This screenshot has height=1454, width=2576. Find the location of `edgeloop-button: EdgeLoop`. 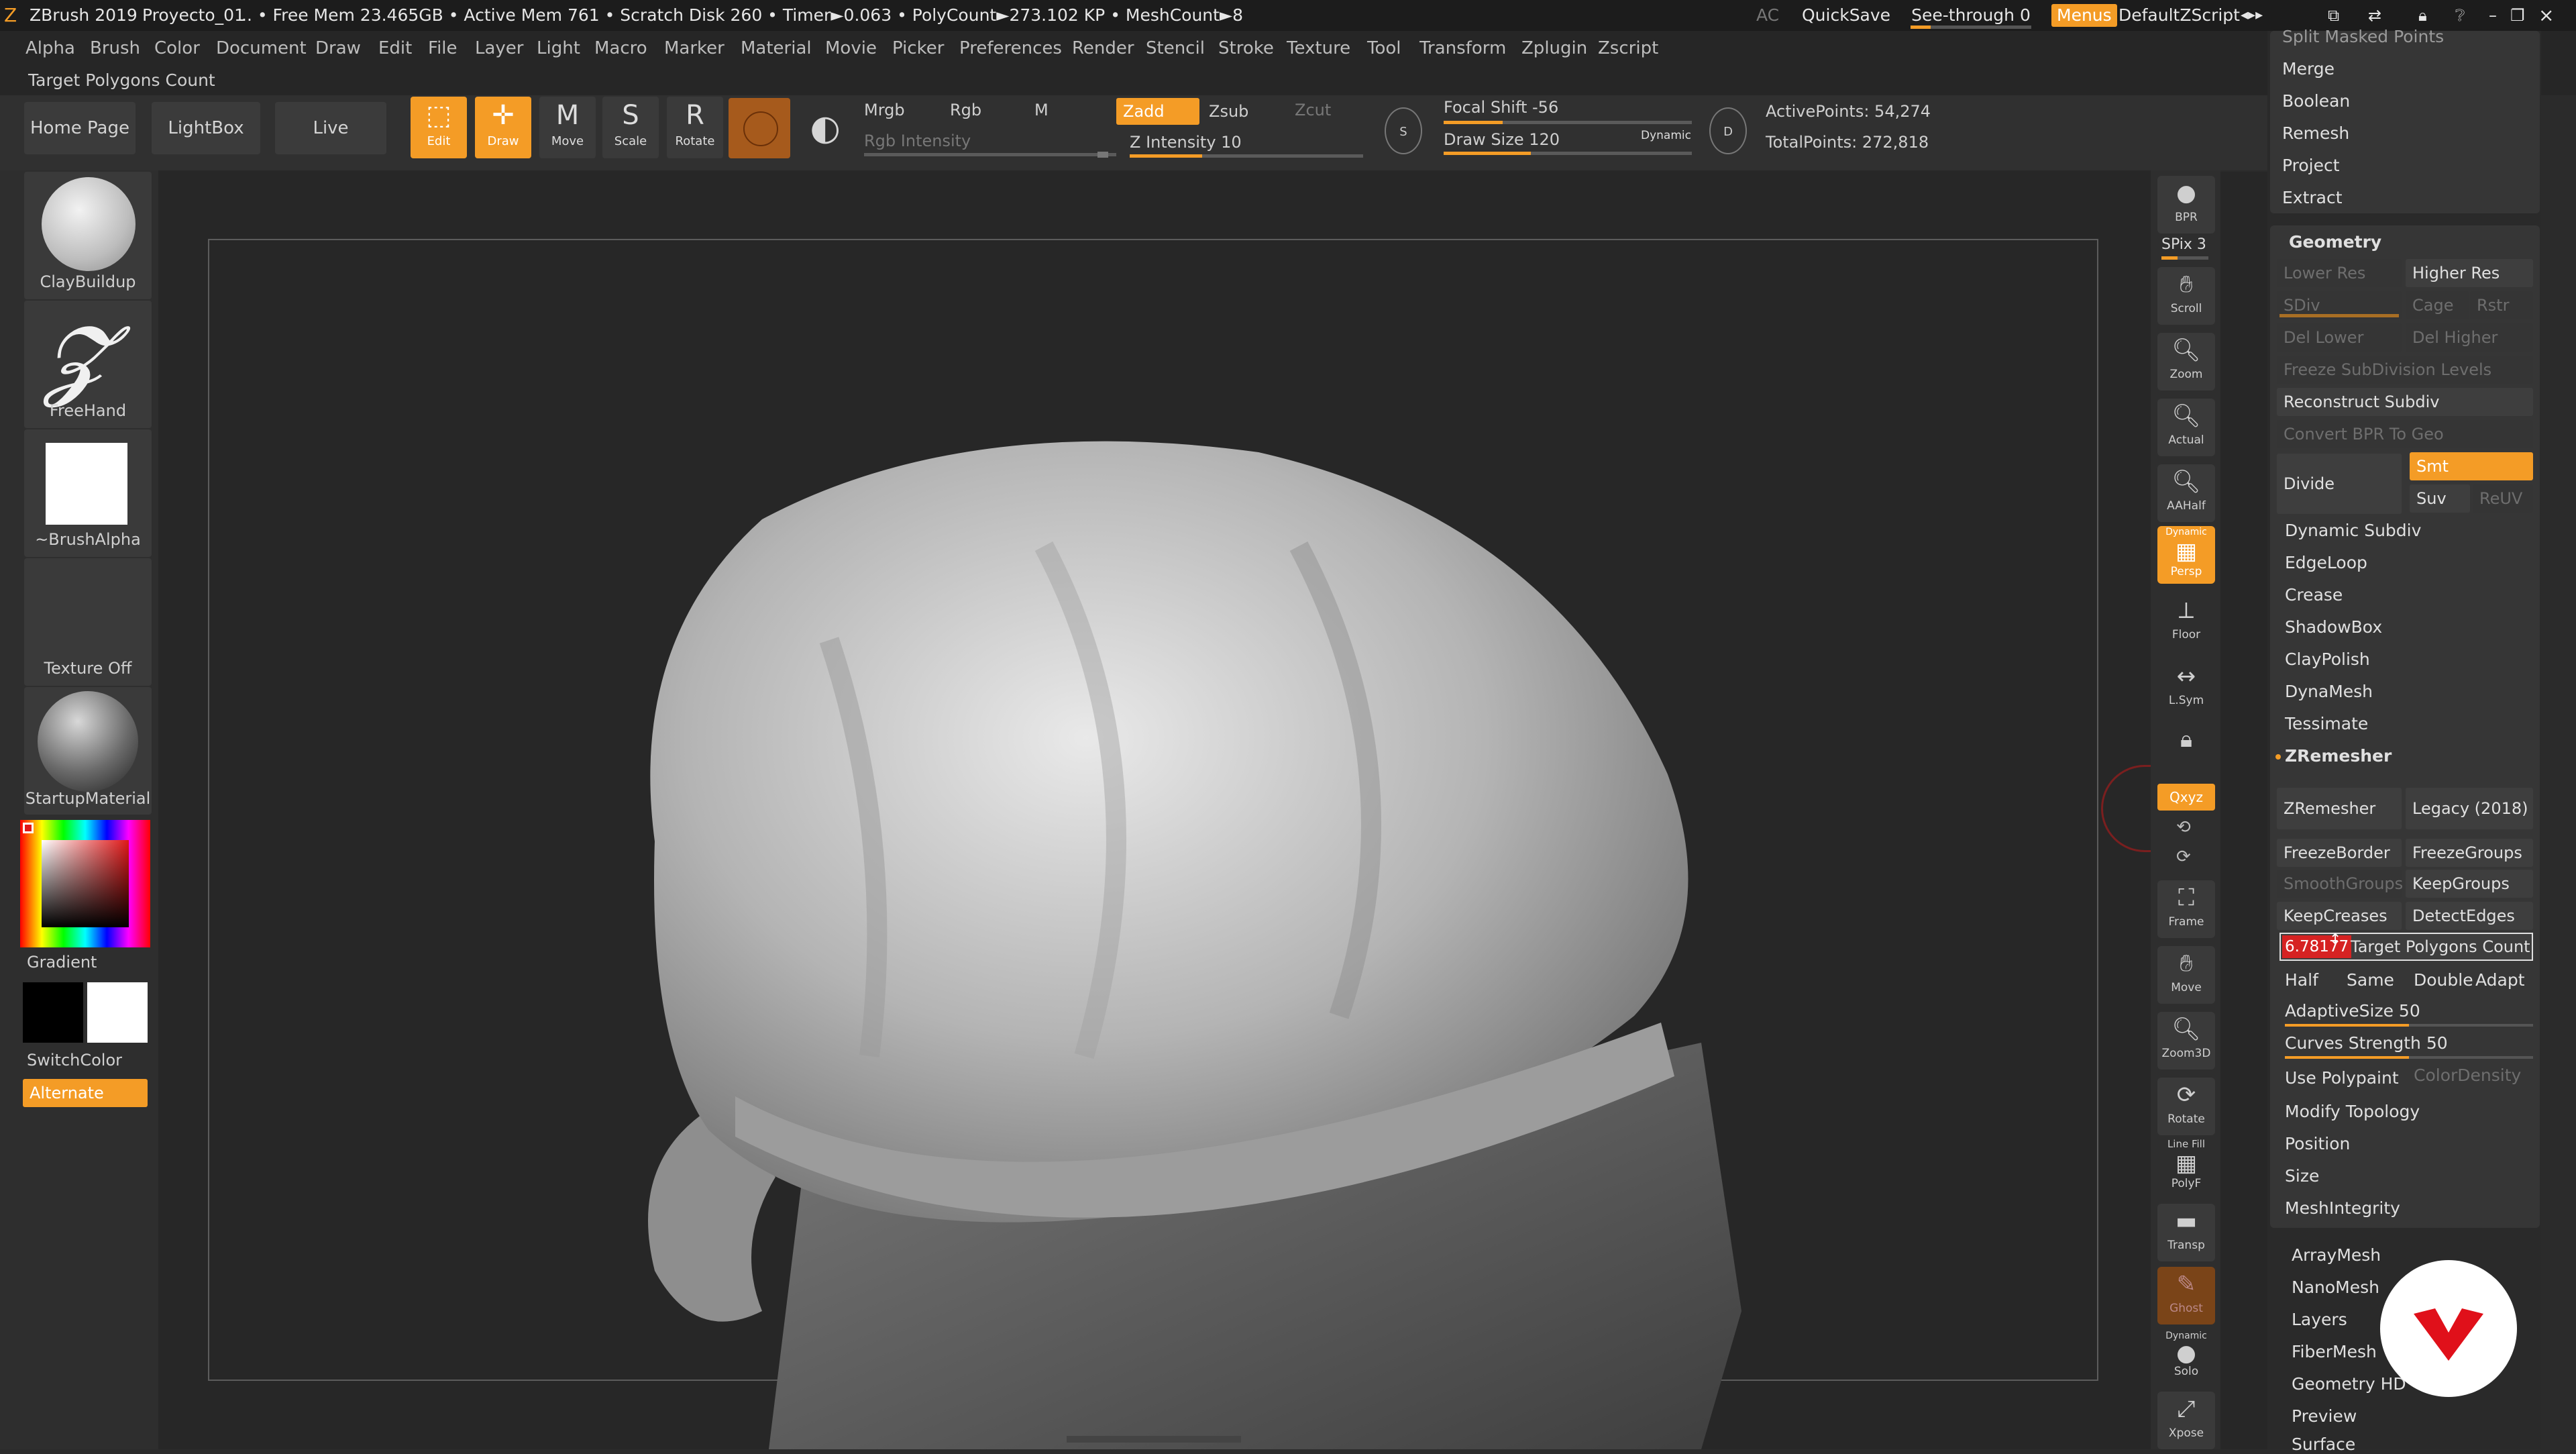

edgeloop-button: EdgeLoop is located at coordinates (2326, 562).